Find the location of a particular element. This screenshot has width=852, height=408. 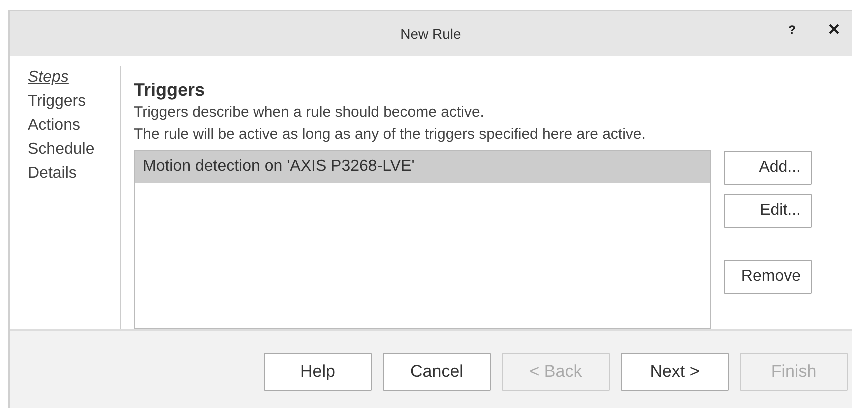

close-button: × is located at coordinates (834, 30).